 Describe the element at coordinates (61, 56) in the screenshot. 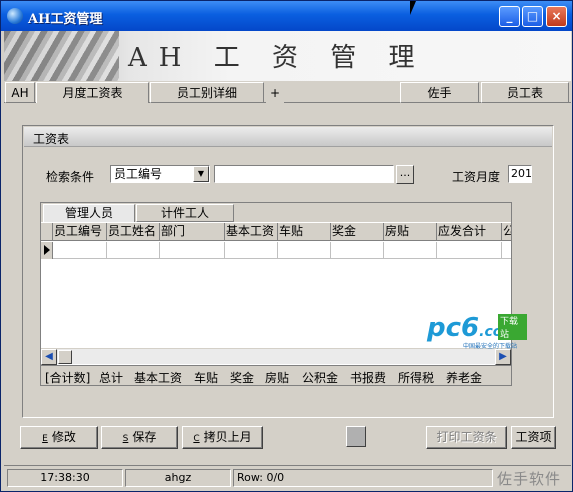

I see `banner-decoration` at that location.